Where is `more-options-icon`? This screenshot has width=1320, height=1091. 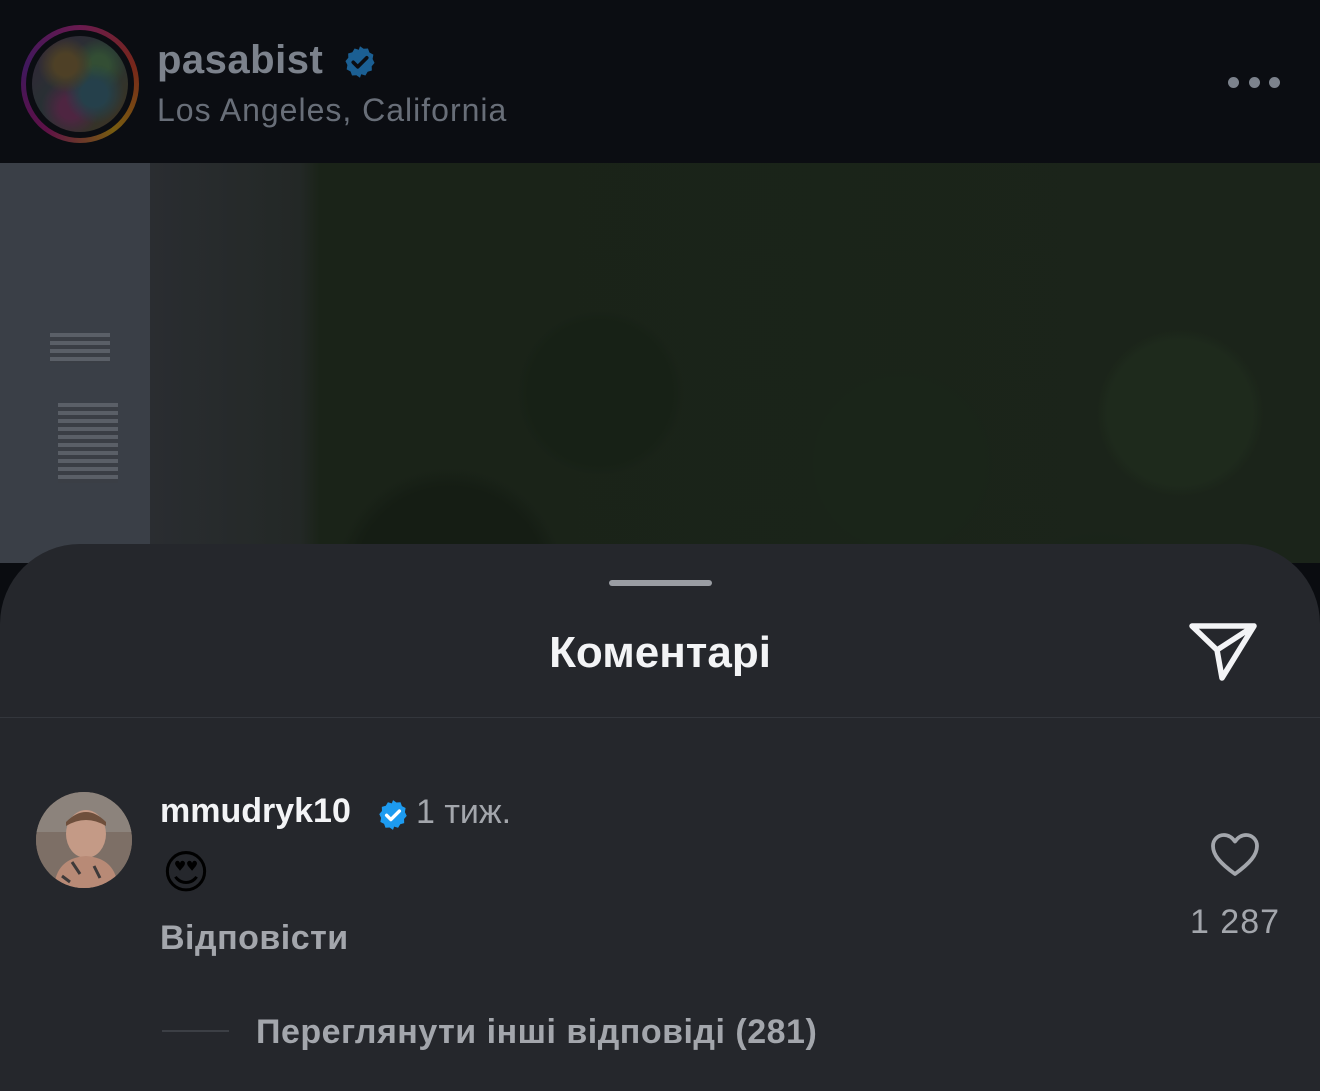
more-options-icon is located at coordinates (1254, 82).